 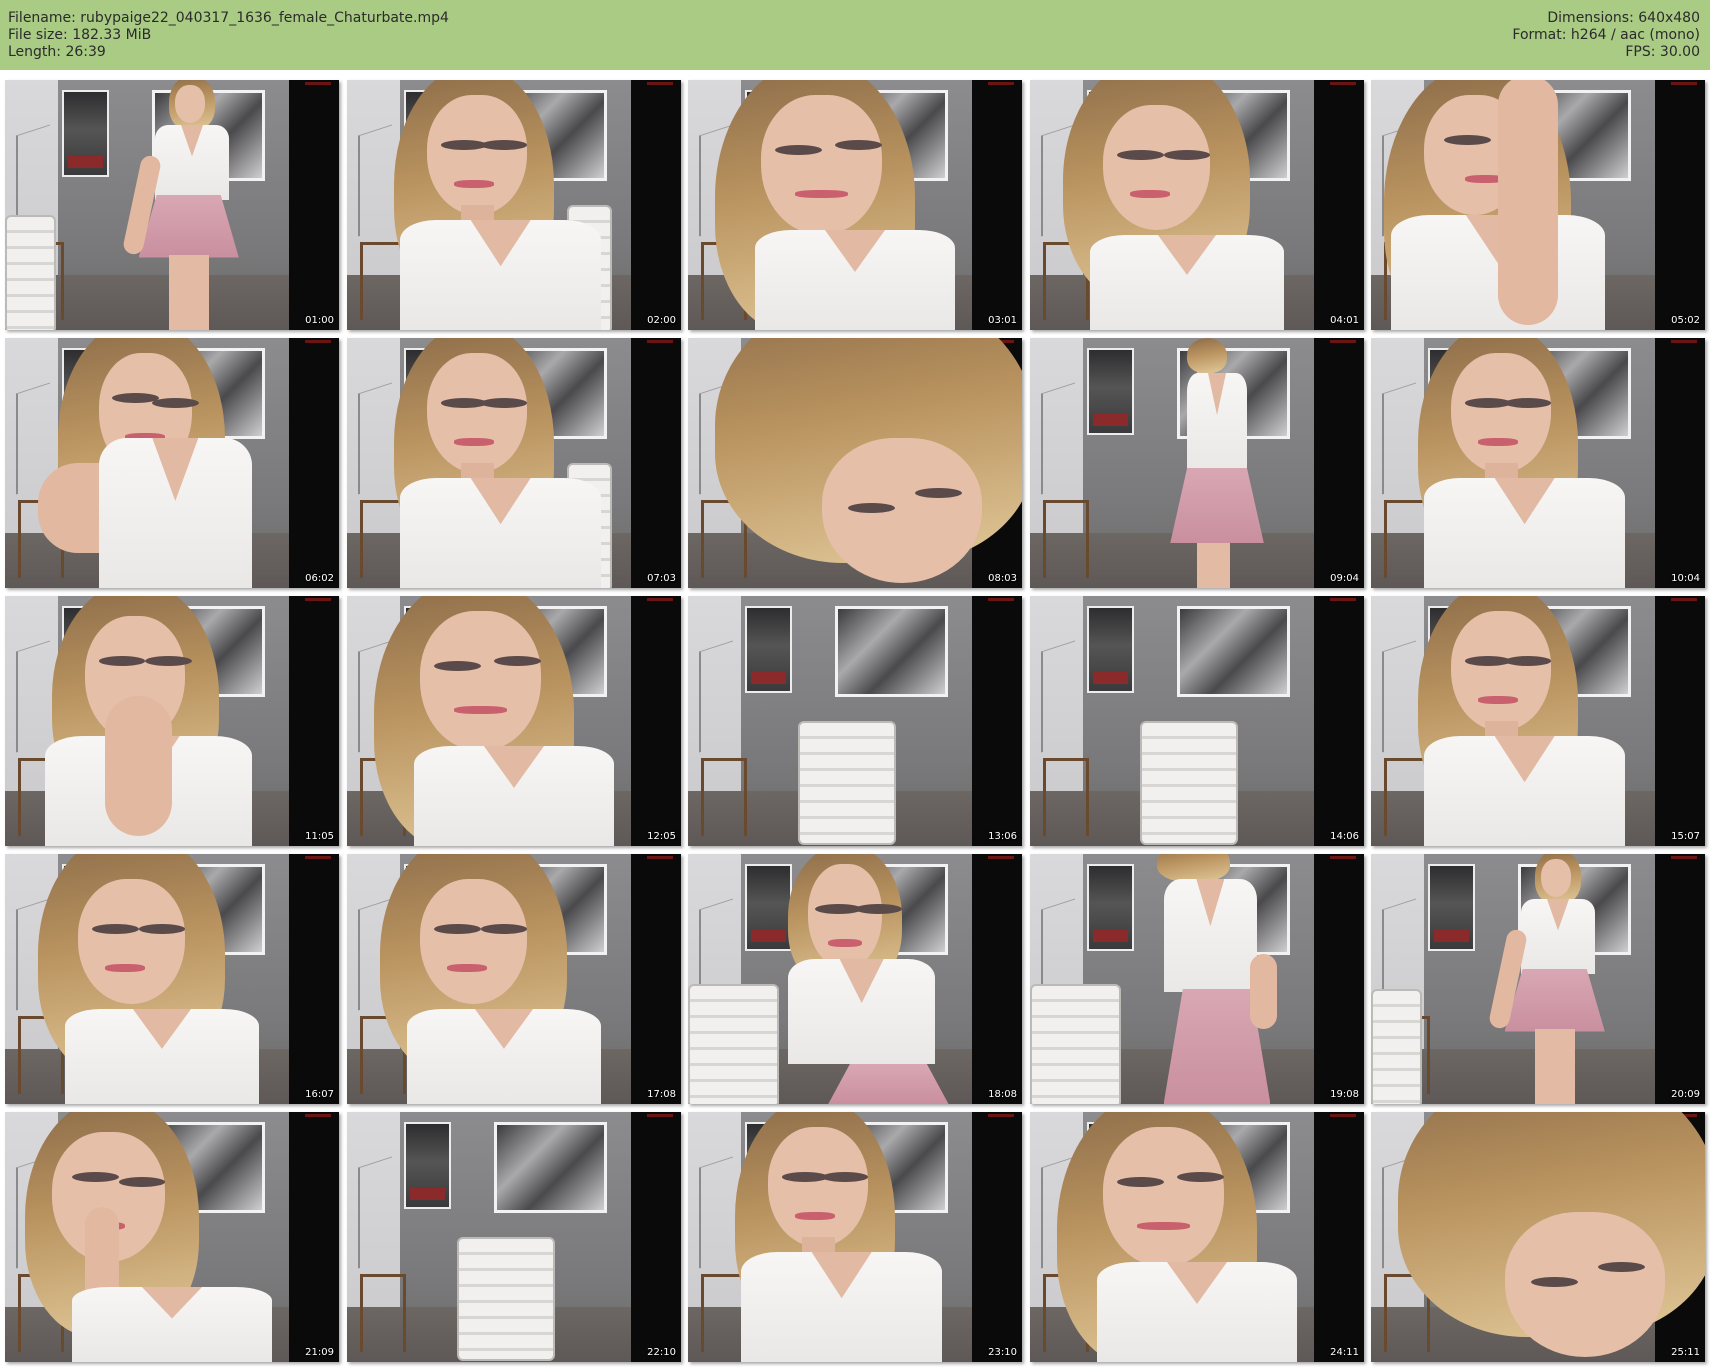 What do you see at coordinates (1685, 320) in the screenshot?
I see `thumbnail-timestamp: 05:02` at bounding box center [1685, 320].